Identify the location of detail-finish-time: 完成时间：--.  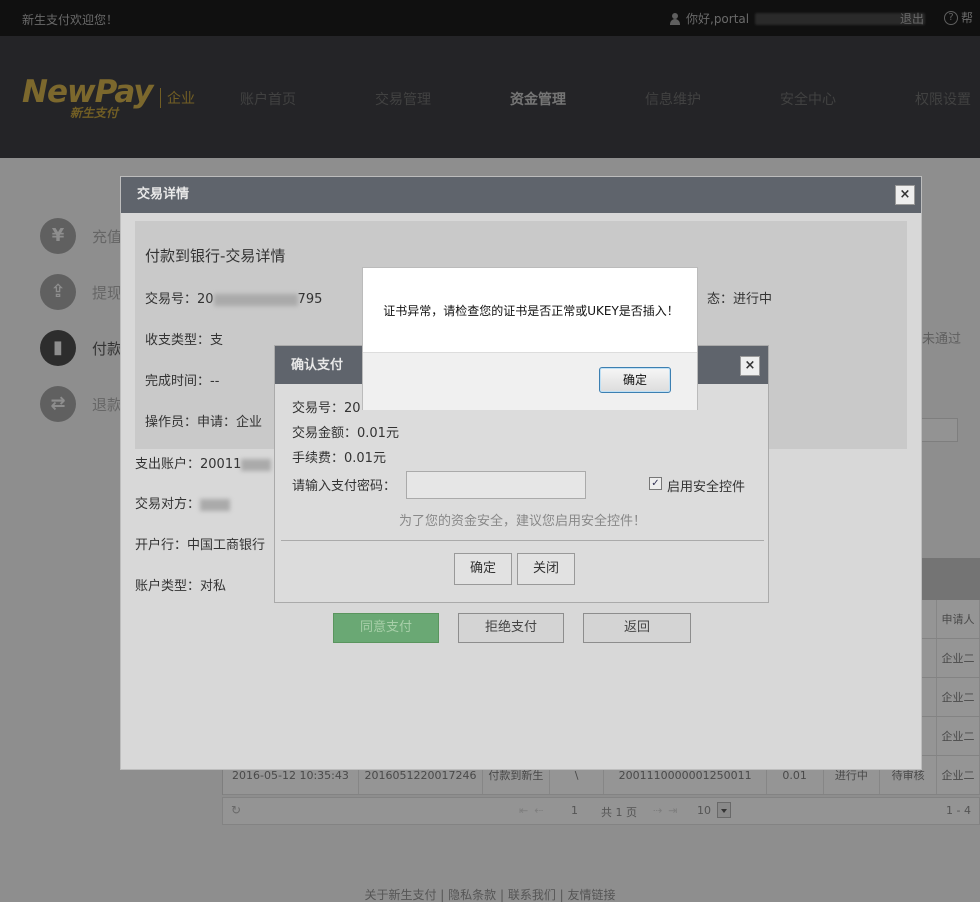
(182, 381).